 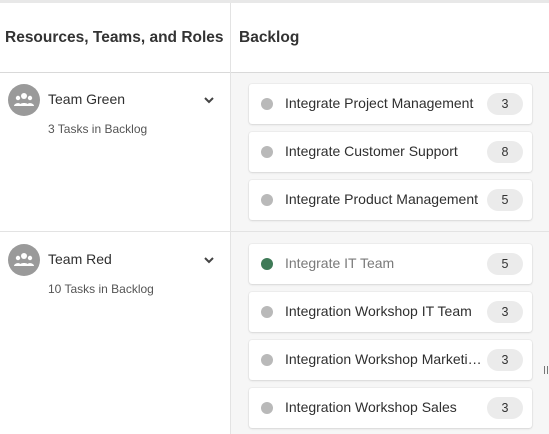 I want to click on backlog-column-header: Backlog, so click(x=269, y=37).